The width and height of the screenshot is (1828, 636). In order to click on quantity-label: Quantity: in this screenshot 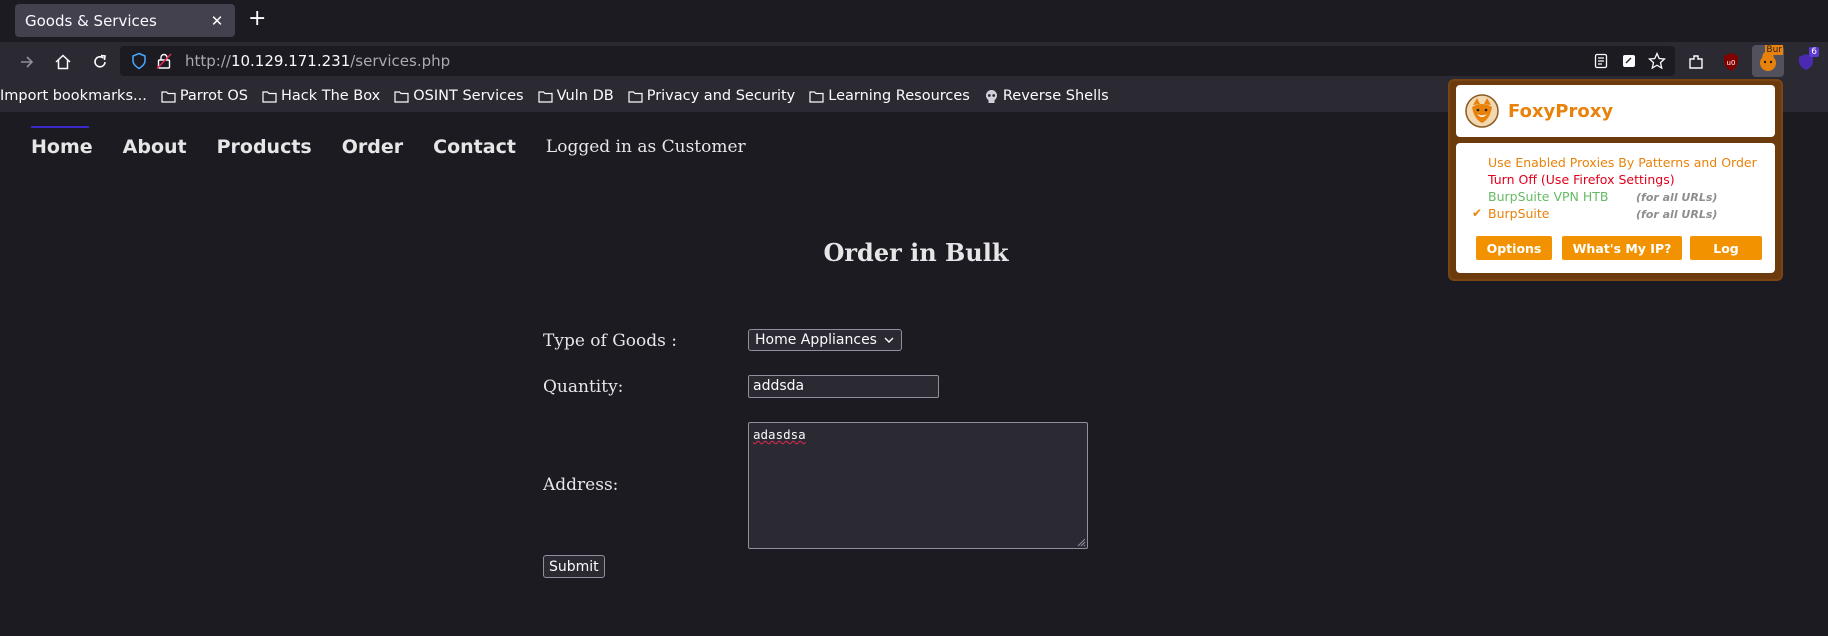, I will do `click(583, 387)`.